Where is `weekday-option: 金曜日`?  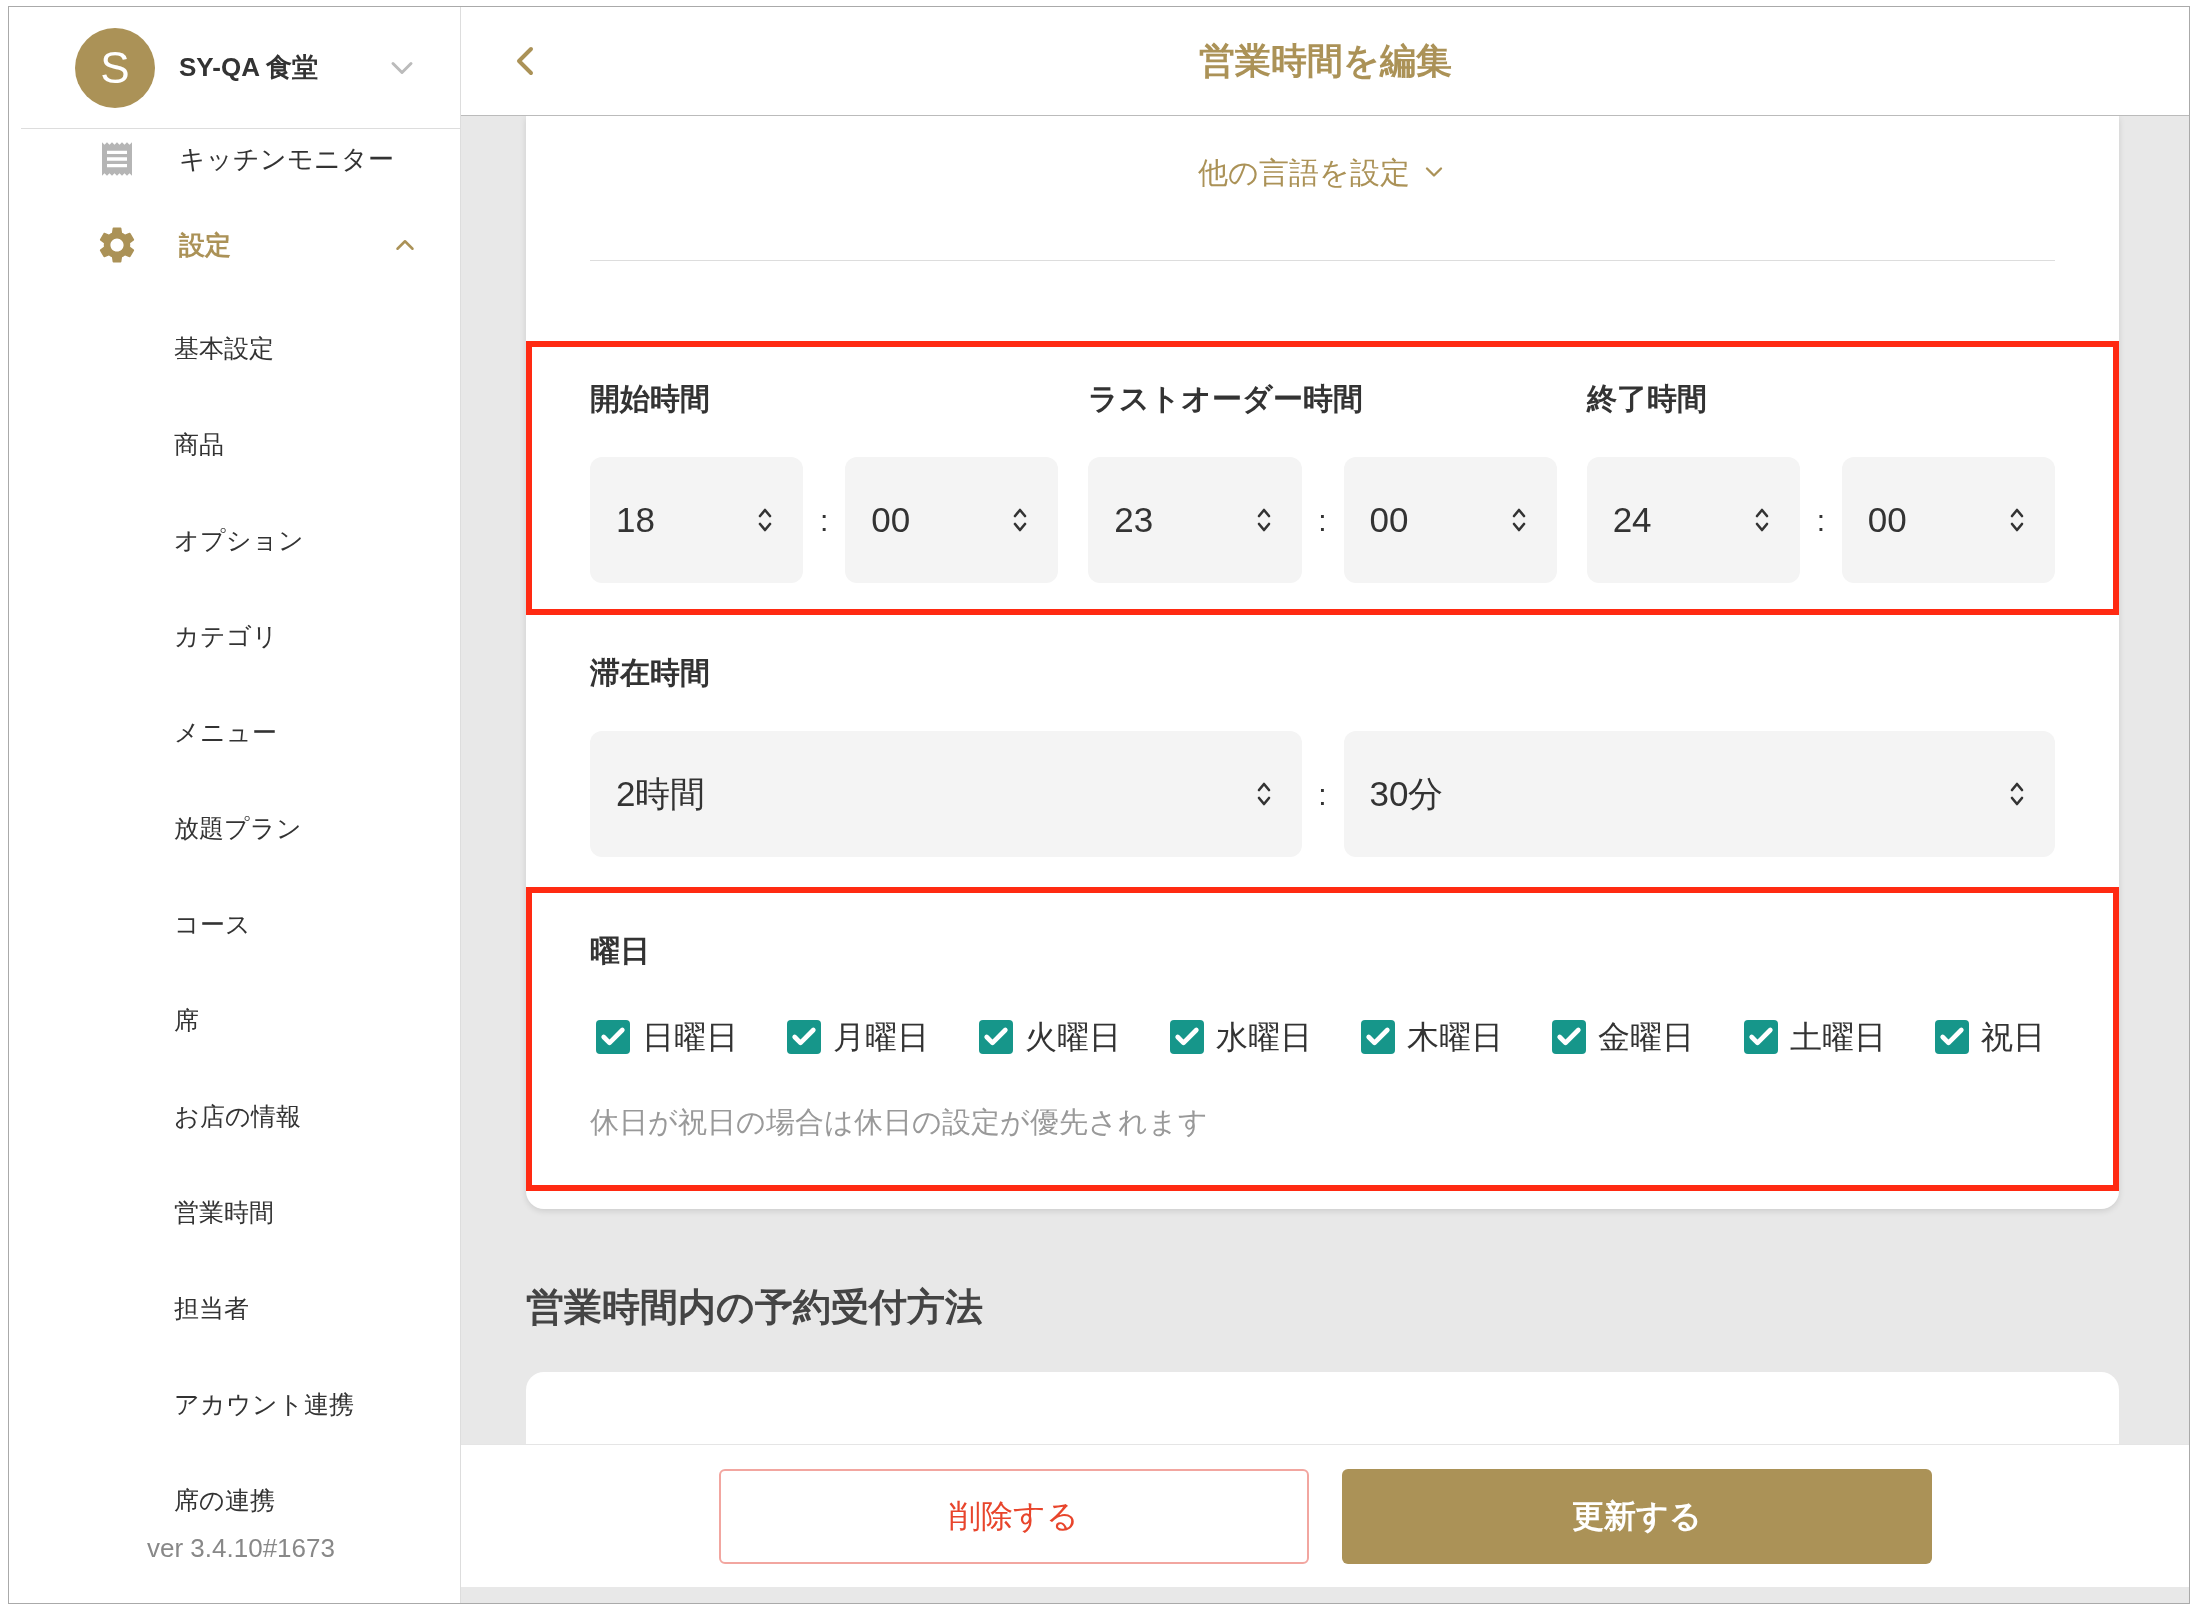
weekday-option: 金曜日 is located at coordinates (1646, 1037).